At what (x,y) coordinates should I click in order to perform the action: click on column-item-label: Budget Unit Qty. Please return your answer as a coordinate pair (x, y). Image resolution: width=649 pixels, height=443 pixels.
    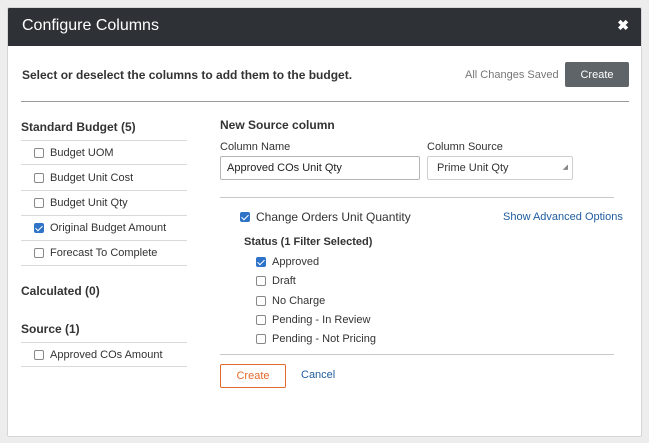
    Looking at the image, I should click on (89, 203).